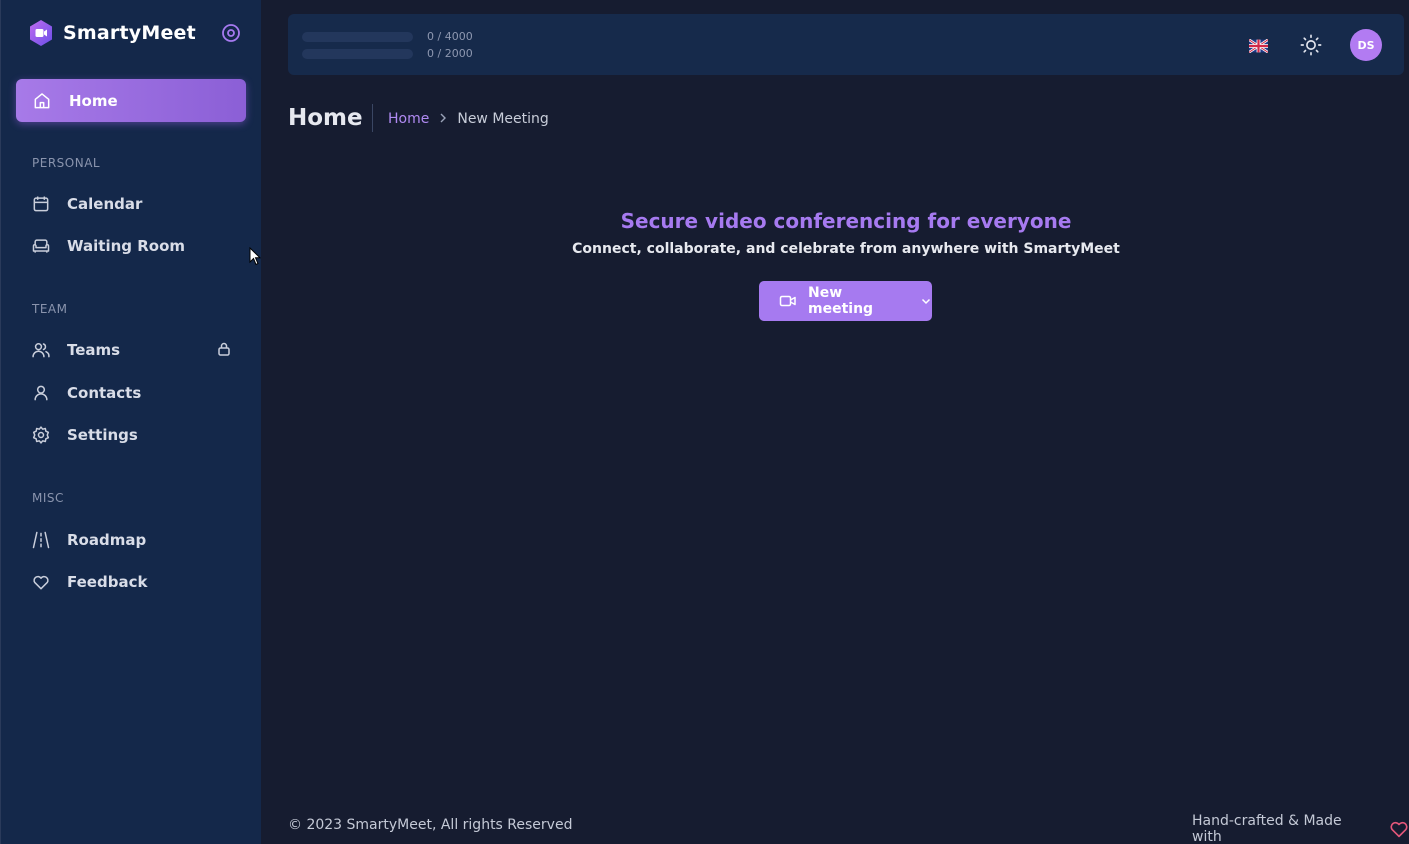 This screenshot has height=844, width=1409. I want to click on video-camera-icon, so click(788, 301).